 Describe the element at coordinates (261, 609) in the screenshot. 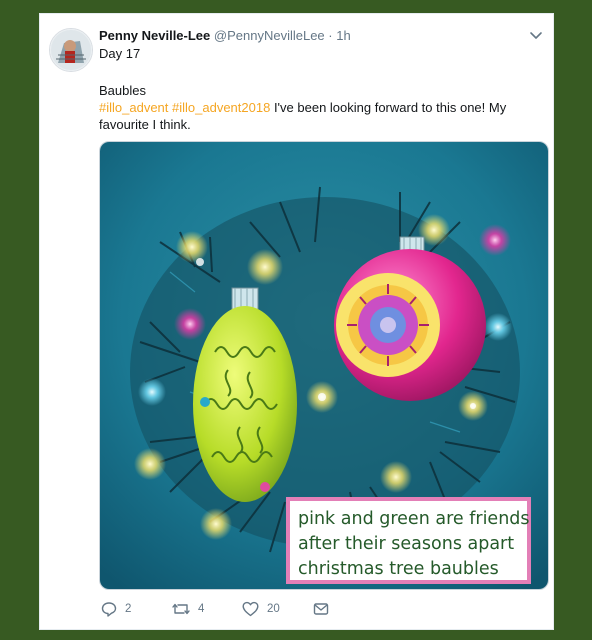

I see `like-button: 20` at that location.